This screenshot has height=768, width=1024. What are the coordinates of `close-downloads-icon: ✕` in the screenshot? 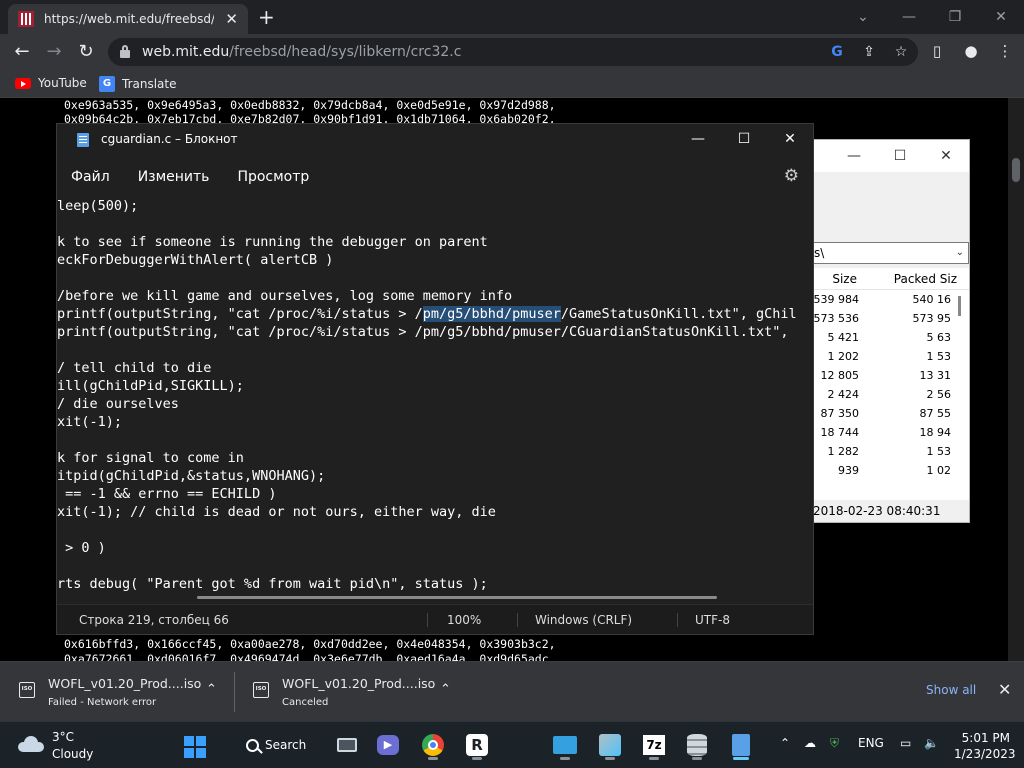 It's located at (1004, 689).